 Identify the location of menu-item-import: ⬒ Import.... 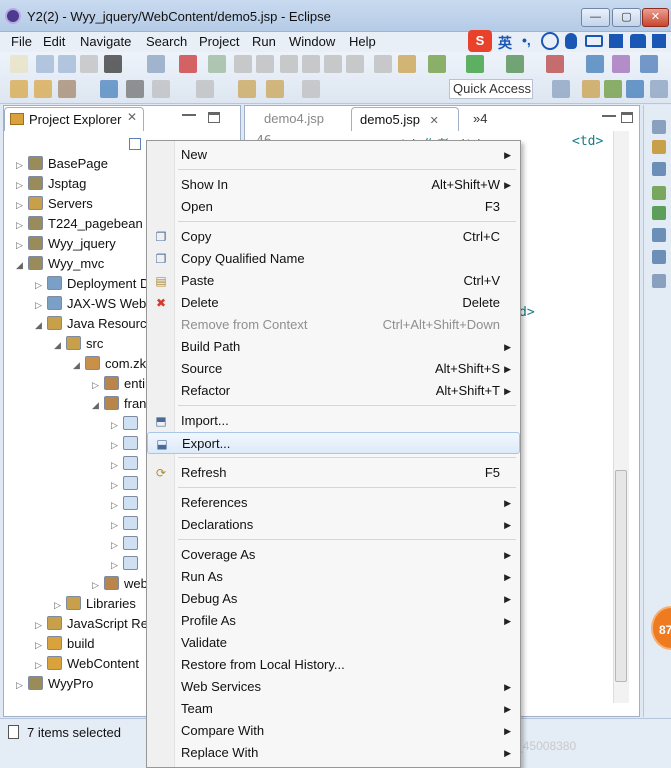
(333, 421).